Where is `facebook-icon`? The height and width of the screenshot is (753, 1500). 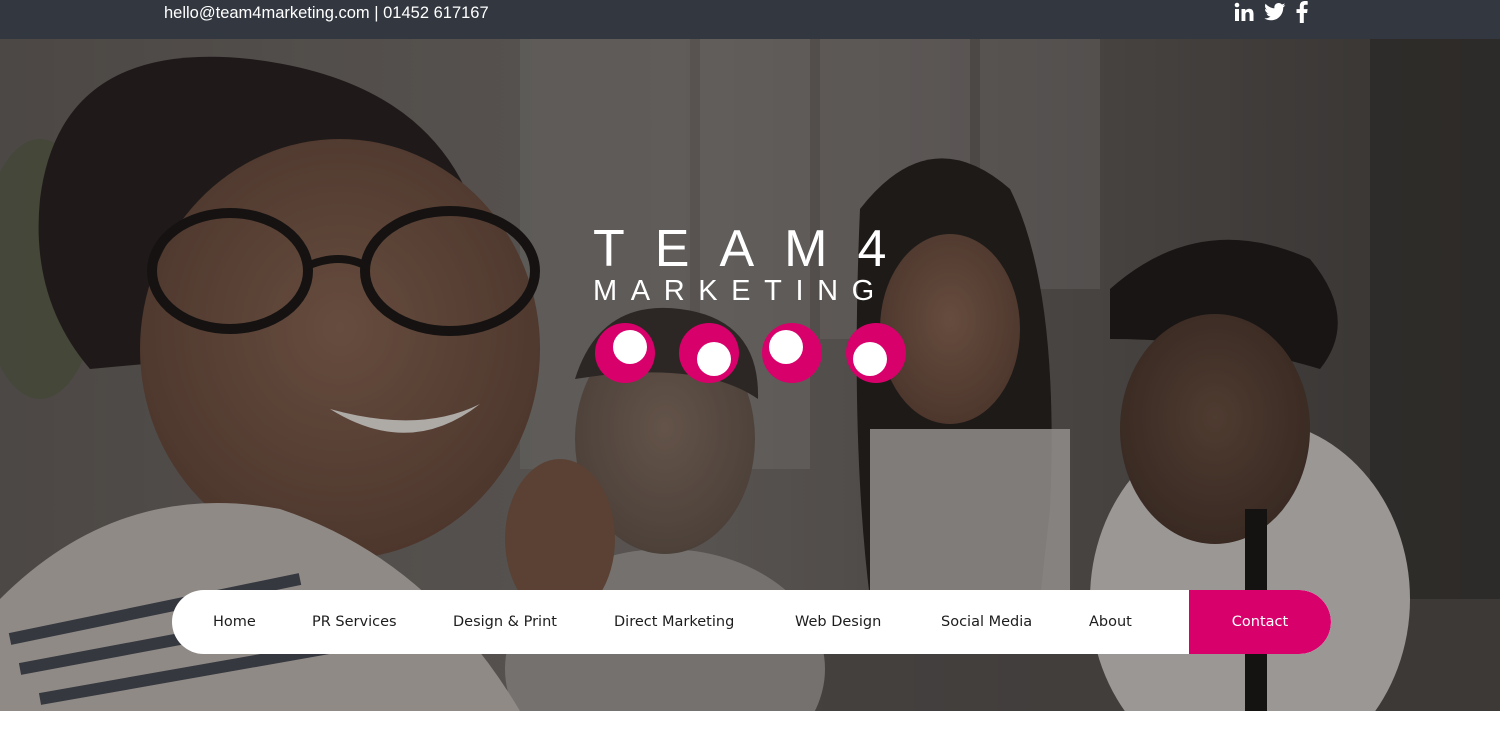
facebook-icon is located at coordinates (1302, 12).